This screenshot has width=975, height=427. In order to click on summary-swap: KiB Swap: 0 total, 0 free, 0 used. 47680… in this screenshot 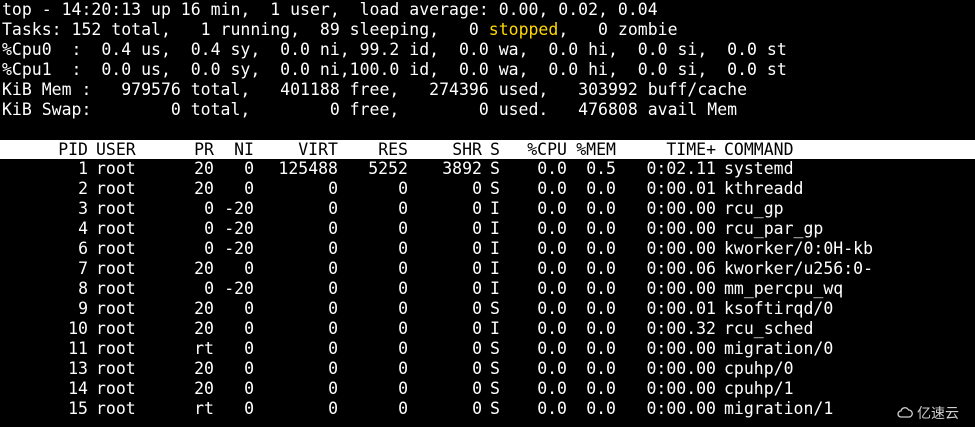, I will do `click(370, 109)`.